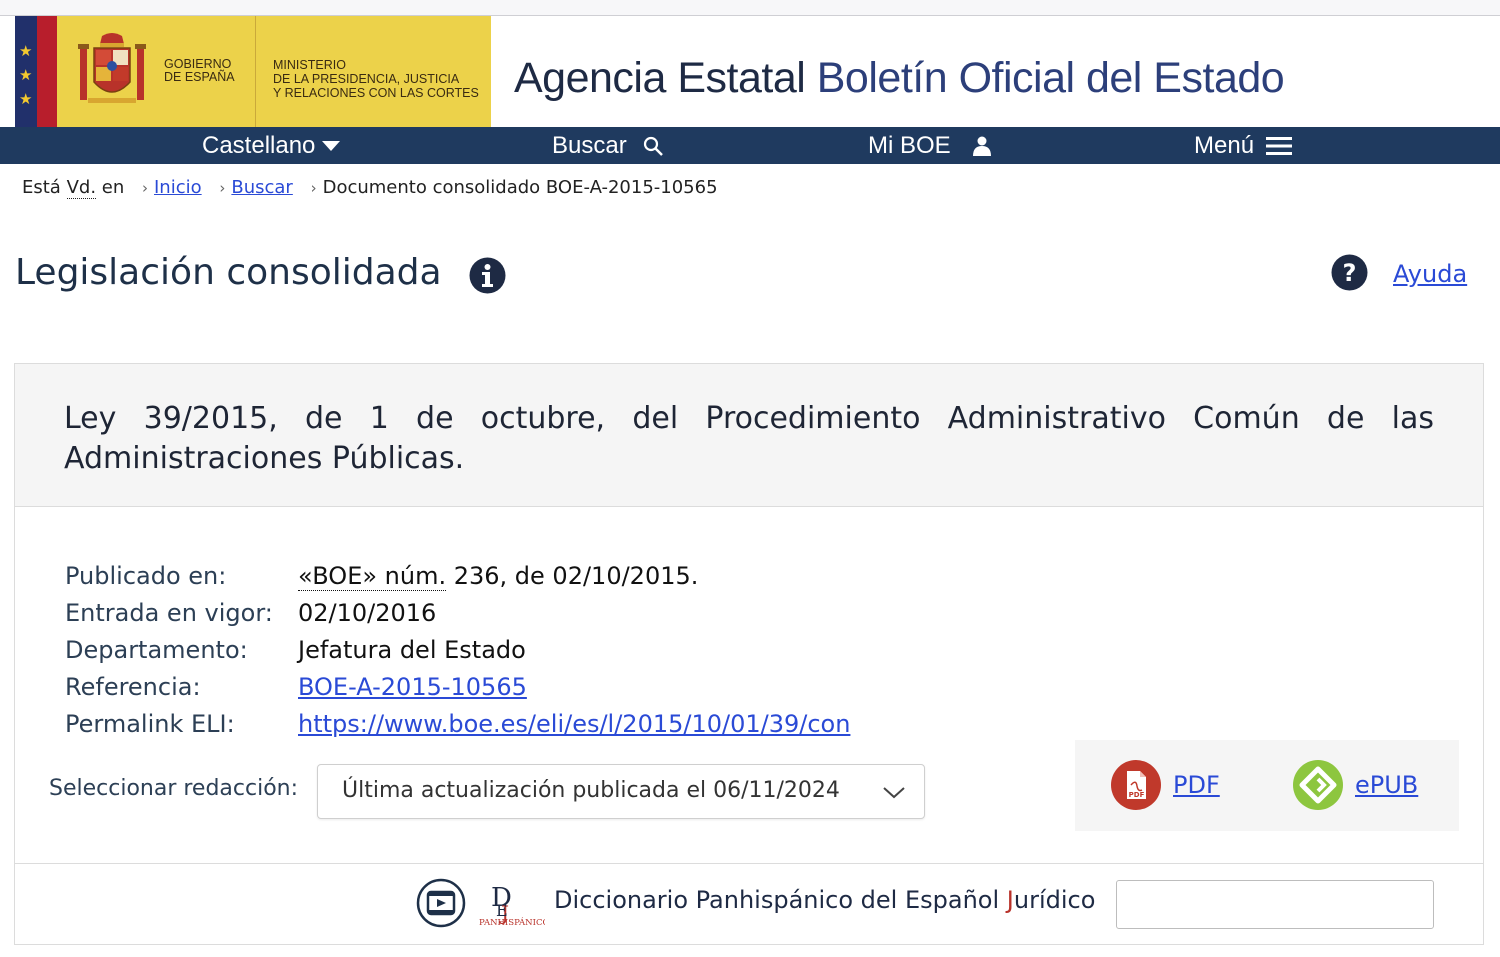  I want to click on reference-link: BOE-A-2015-10565, so click(412, 687).